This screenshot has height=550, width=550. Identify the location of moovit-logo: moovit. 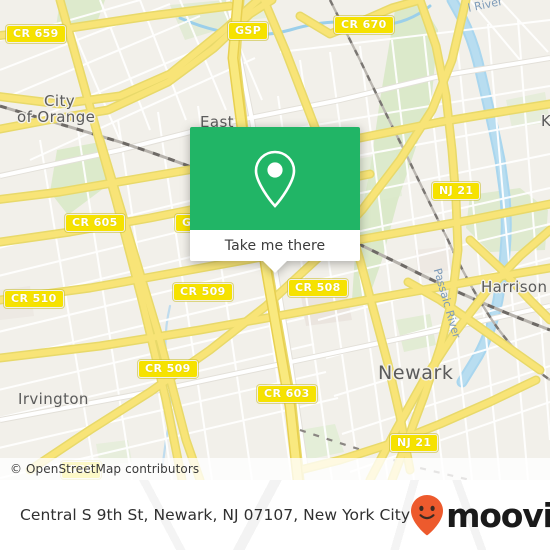
(480, 515).